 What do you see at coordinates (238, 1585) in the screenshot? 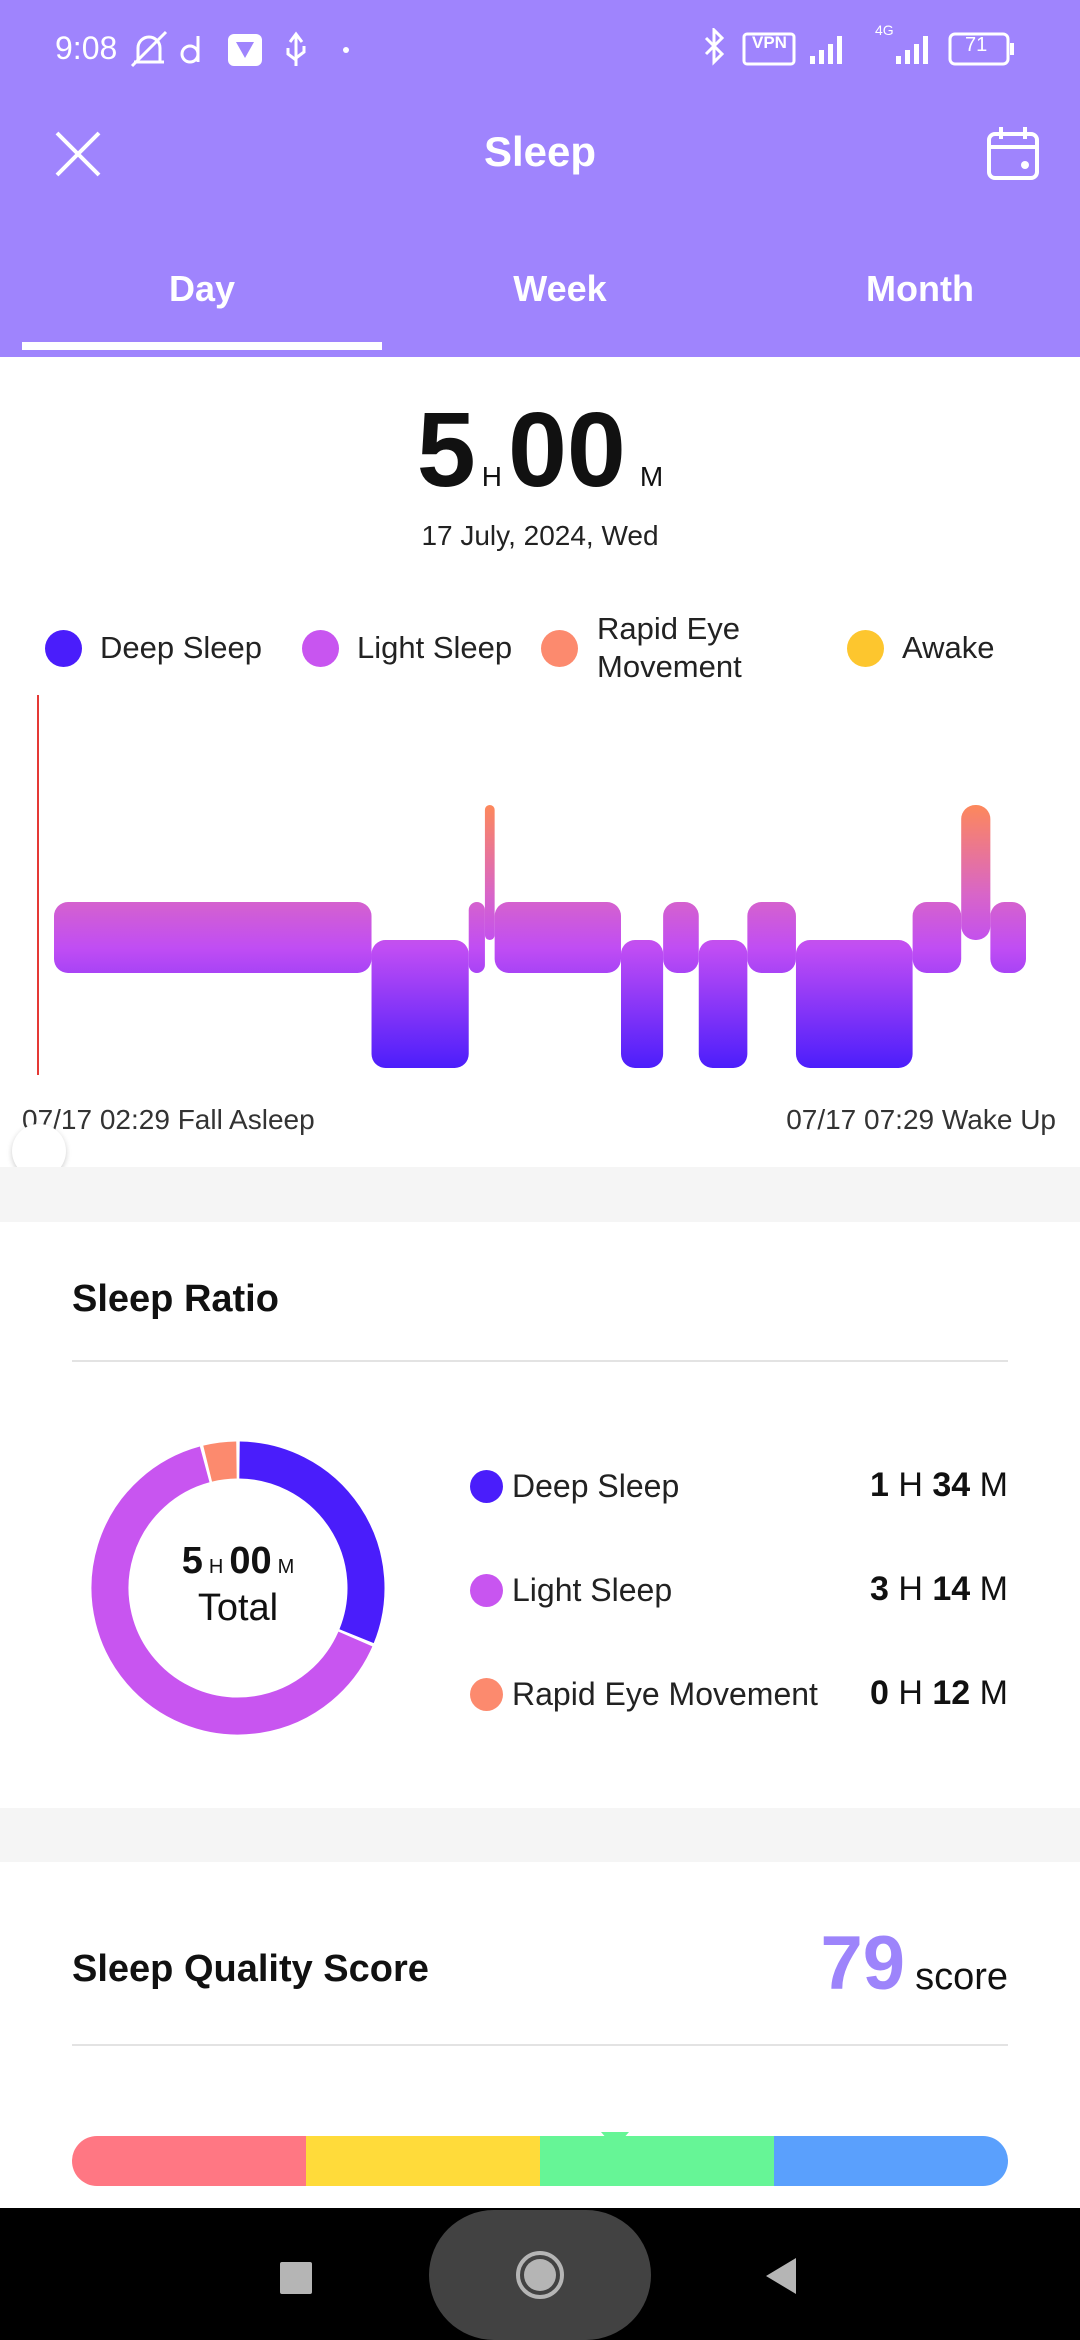
I see `donut-total: 5 H 00 M Total` at bounding box center [238, 1585].